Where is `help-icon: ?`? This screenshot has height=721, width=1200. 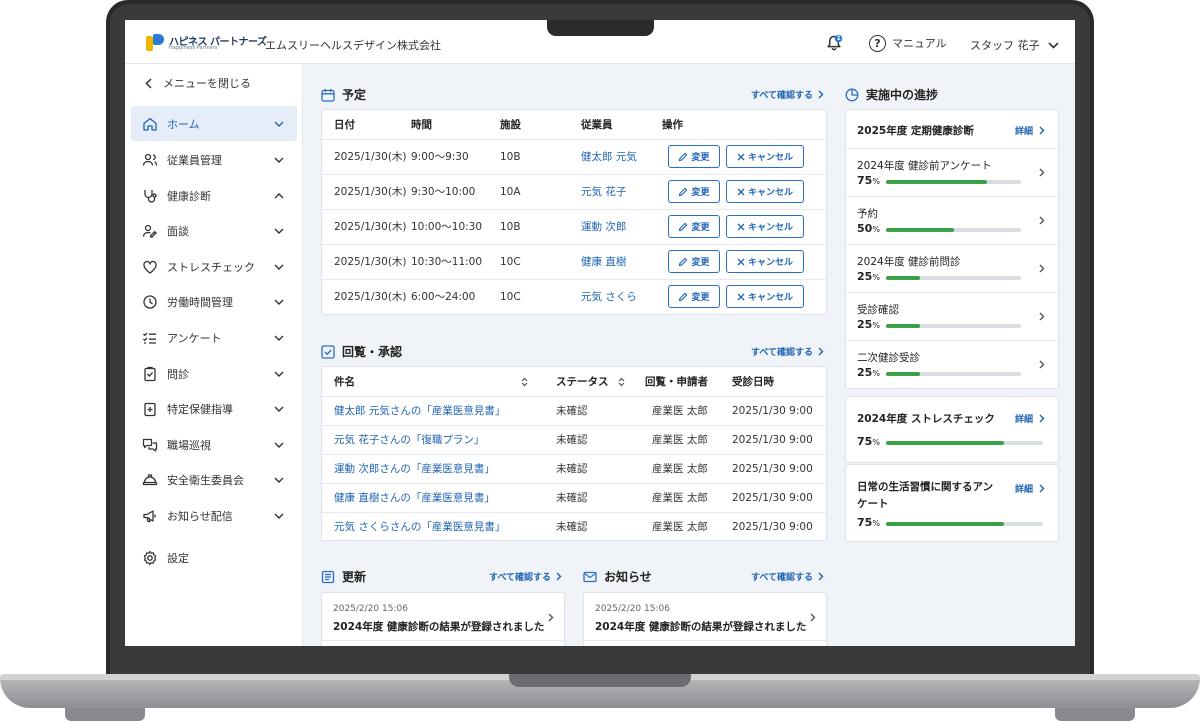
help-icon: ? is located at coordinates (877, 43).